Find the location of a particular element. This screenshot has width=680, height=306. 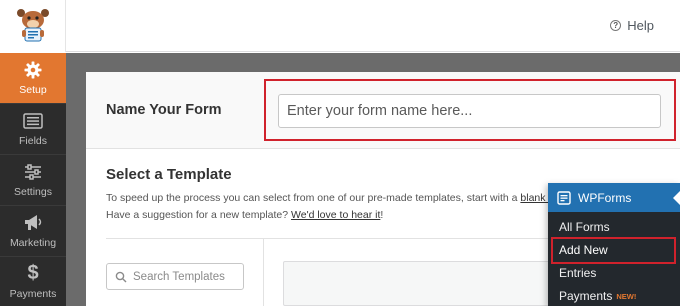

search-templates-placeholder: Search Templates is located at coordinates (179, 276).